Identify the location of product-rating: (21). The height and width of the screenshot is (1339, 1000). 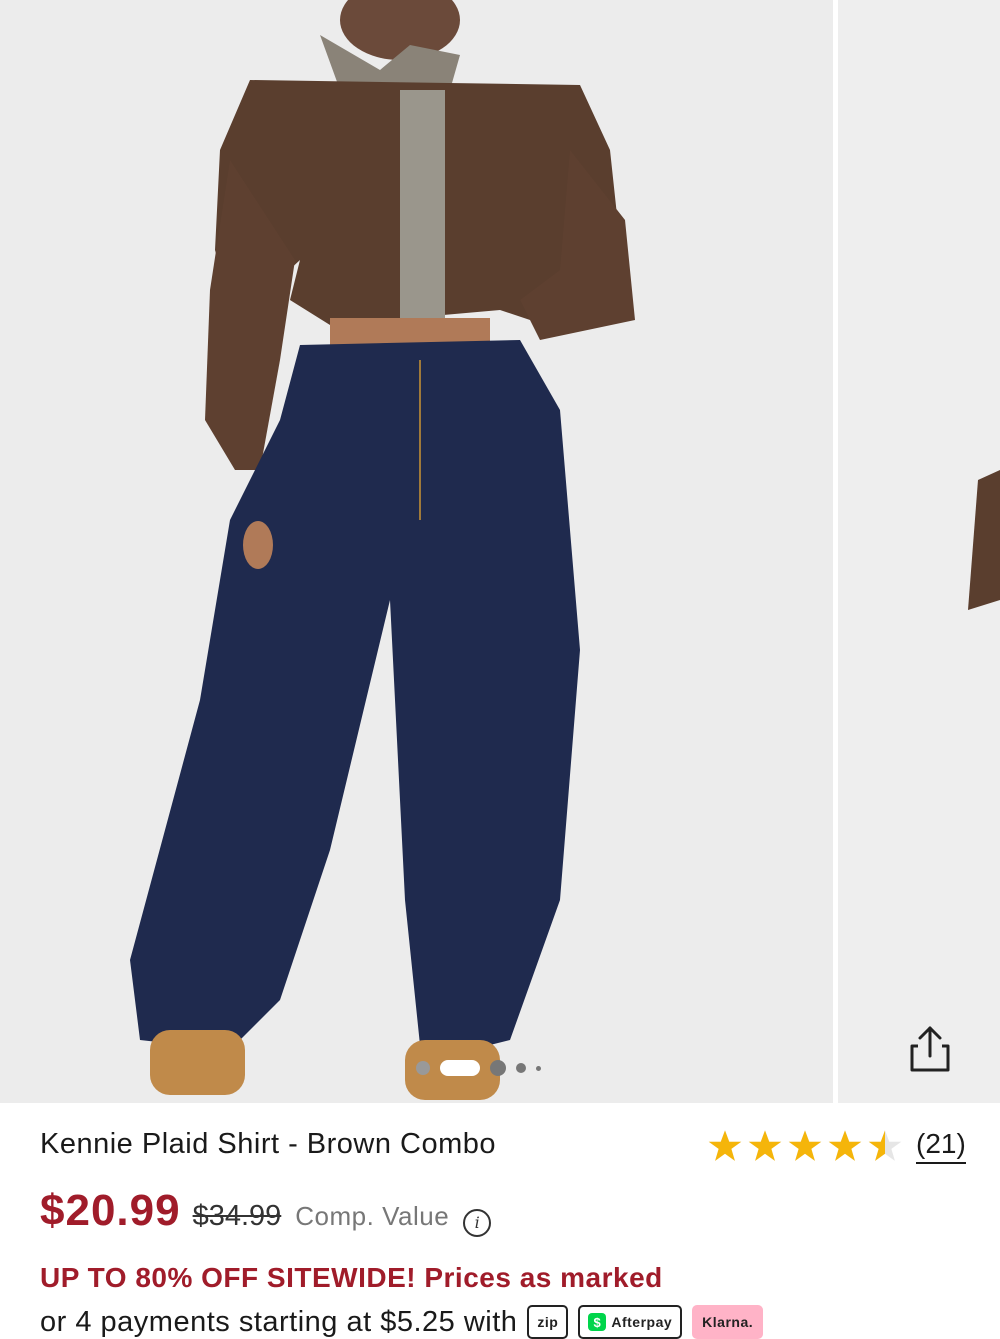
(837, 1146).